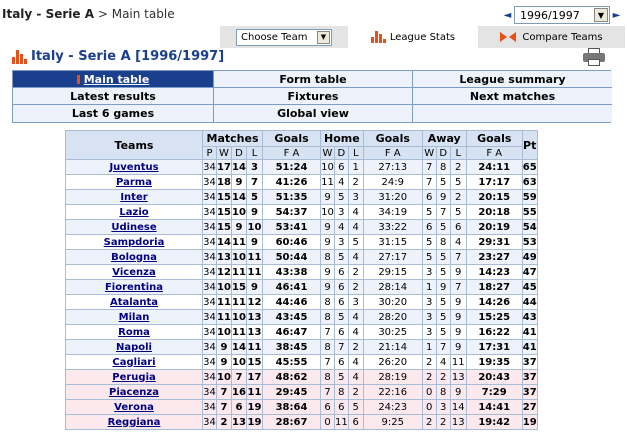 The width and height of the screenshot is (627, 436). I want to click on breadcrumb-root: Italy - Serie A, so click(48, 14).